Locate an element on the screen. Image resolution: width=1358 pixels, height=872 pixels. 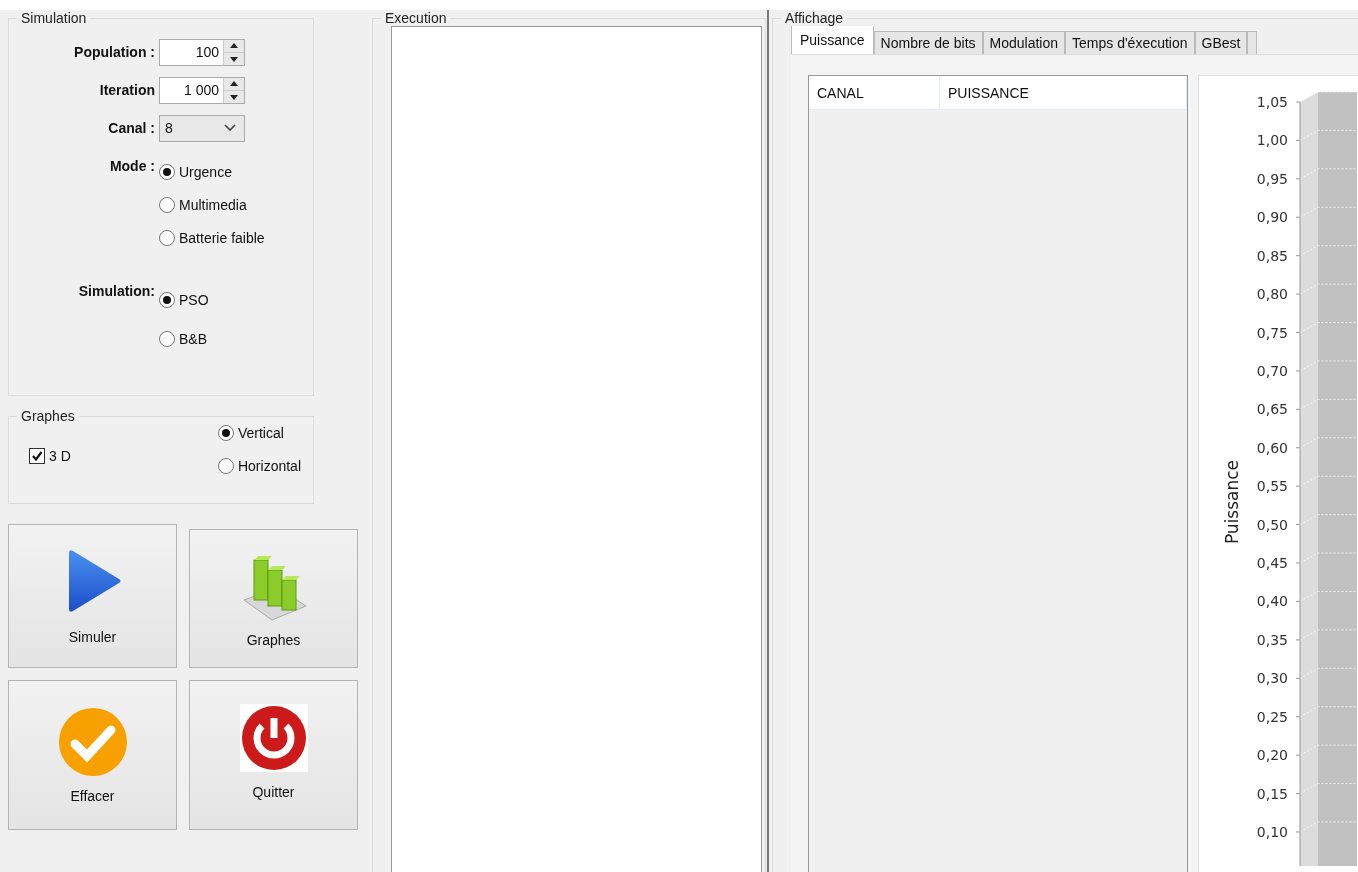
radio-label: Batterie faible is located at coordinates (222, 237).